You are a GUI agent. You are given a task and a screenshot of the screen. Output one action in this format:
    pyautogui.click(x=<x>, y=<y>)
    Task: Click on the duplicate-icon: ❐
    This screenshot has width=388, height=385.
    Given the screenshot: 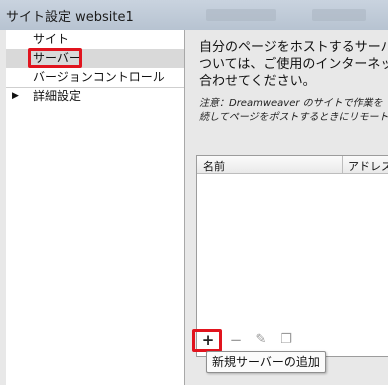 What is the action you would take?
    pyautogui.click(x=286, y=339)
    